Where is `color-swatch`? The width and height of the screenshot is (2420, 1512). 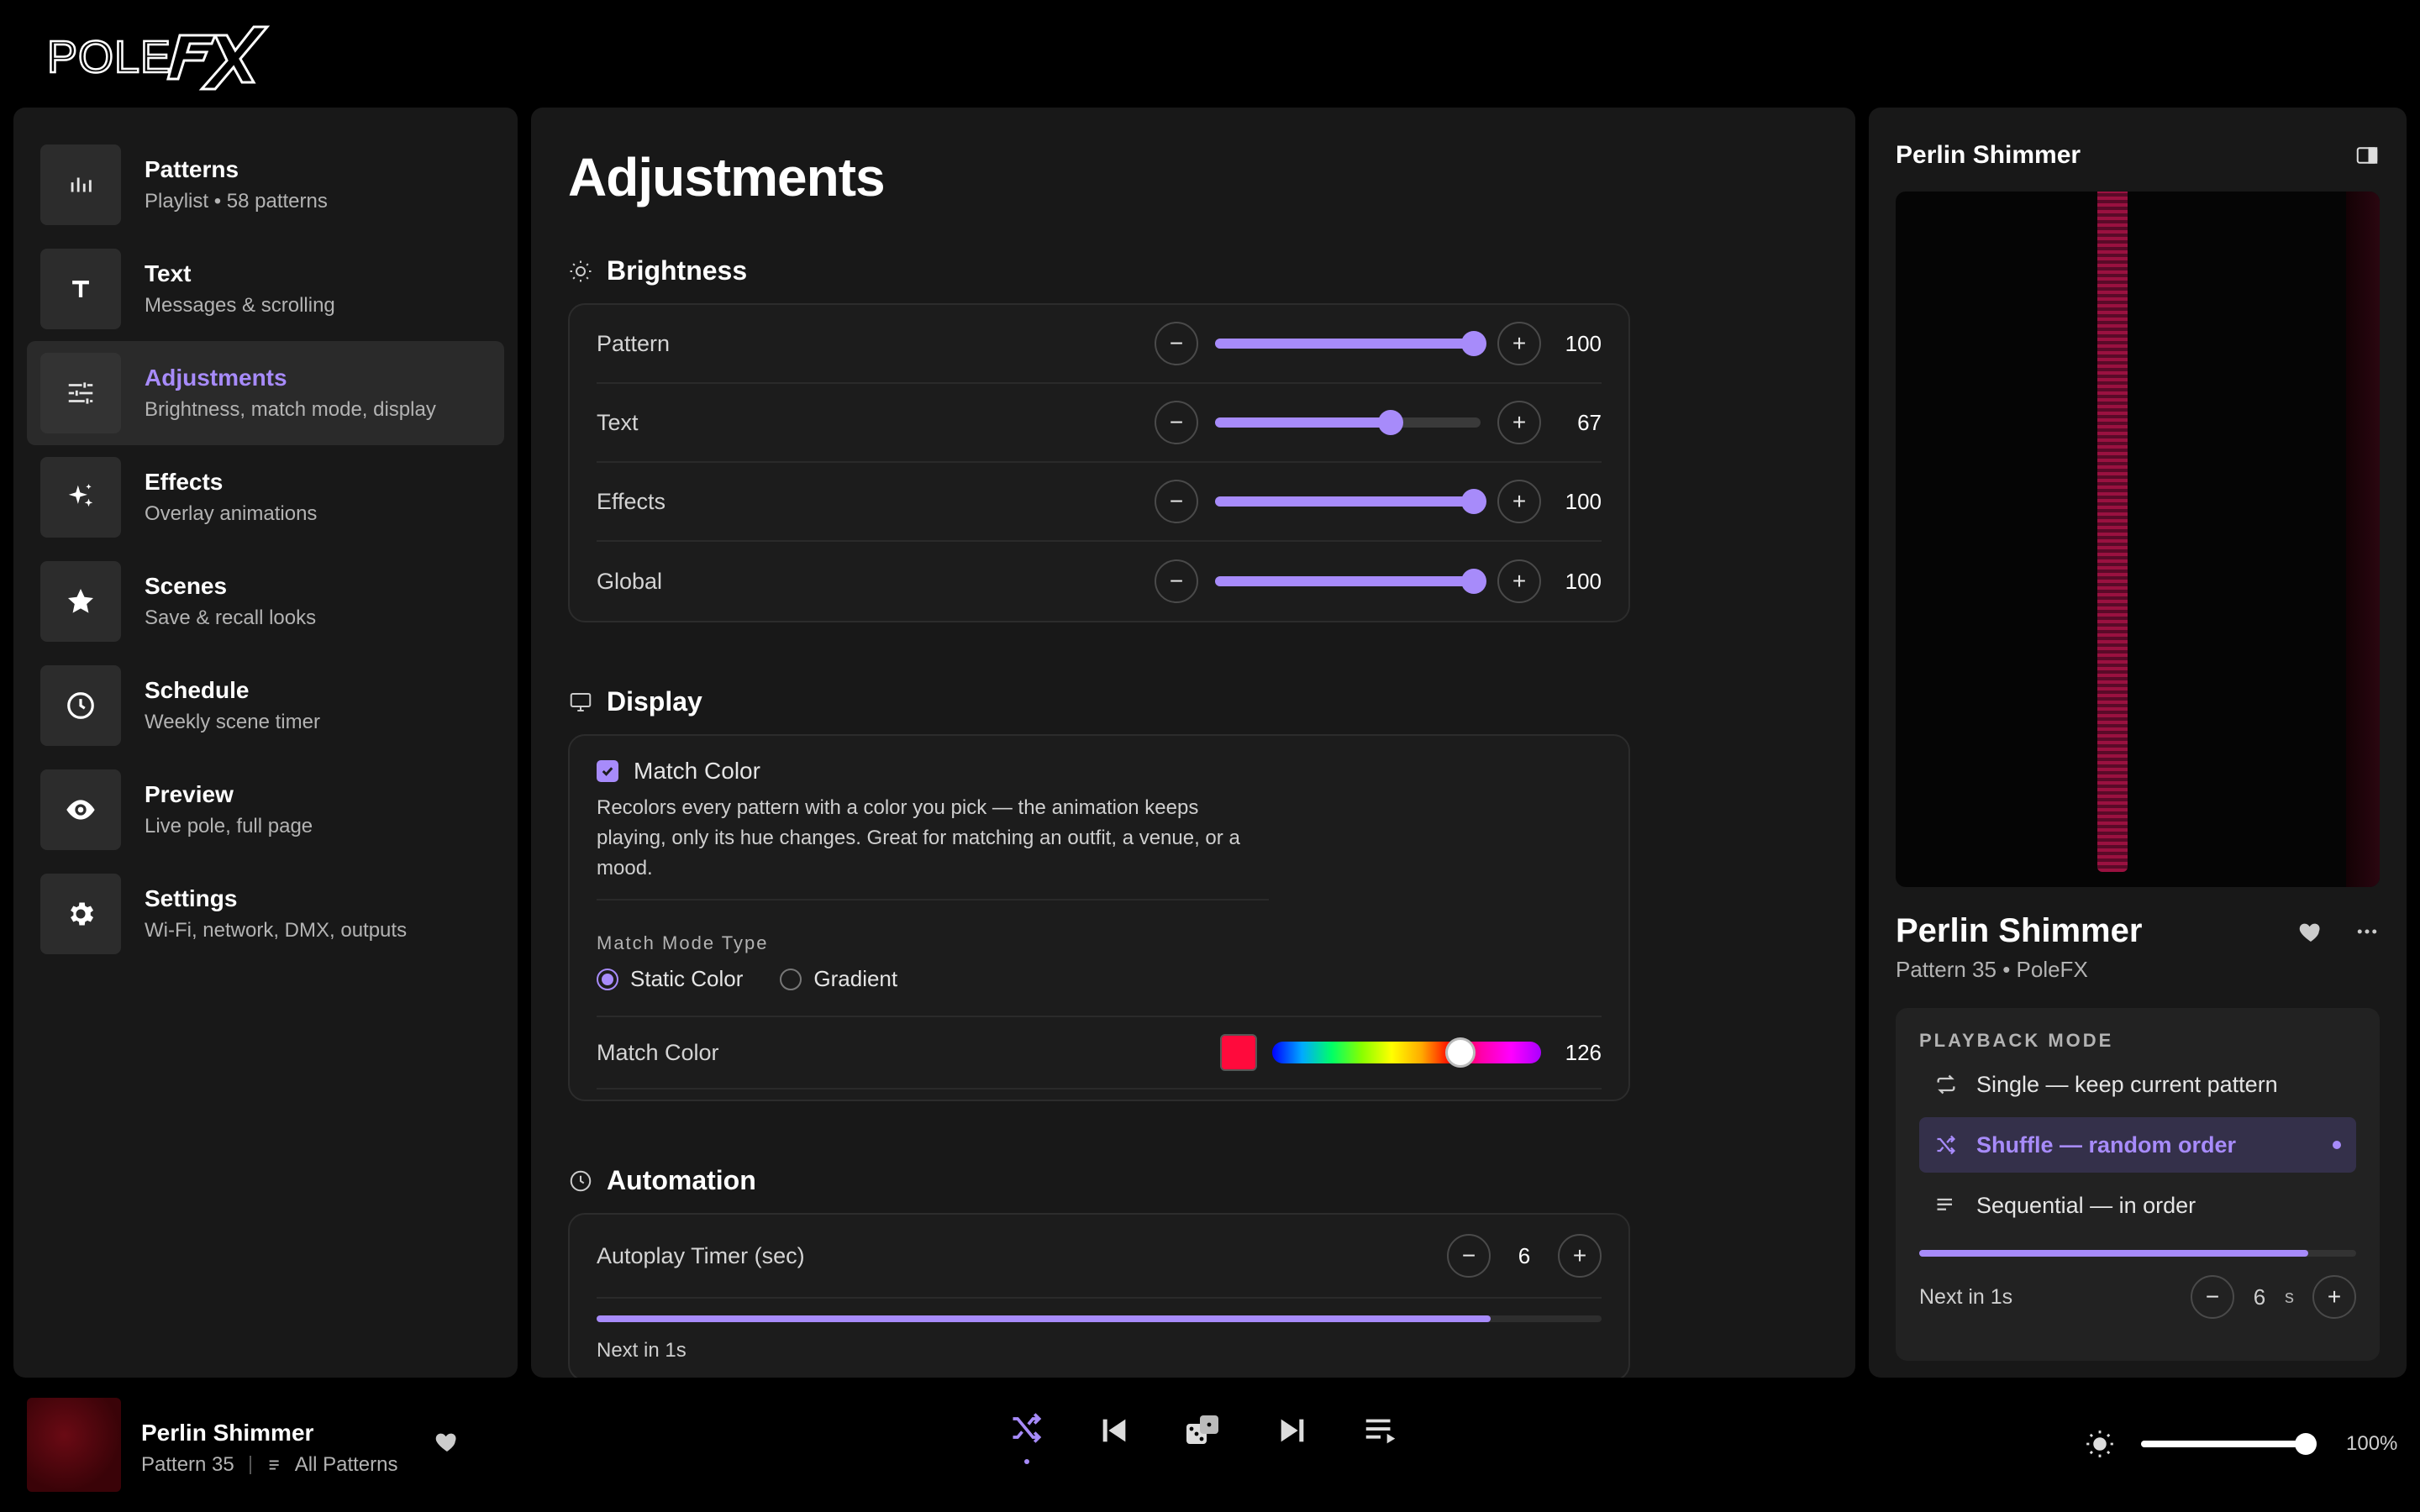
color-swatch is located at coordinates (1238, 1052).